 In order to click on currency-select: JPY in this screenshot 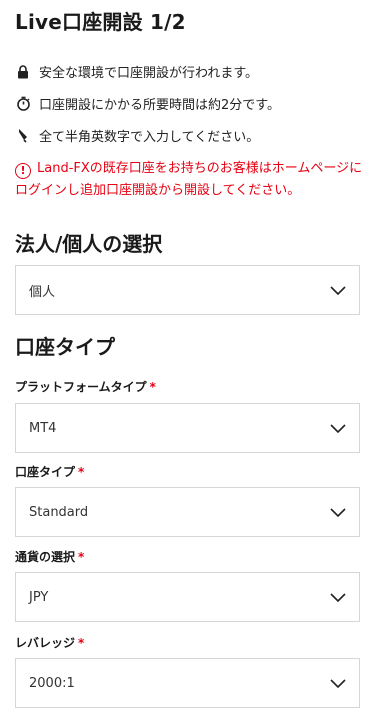, I will do `click(187, 597)`.